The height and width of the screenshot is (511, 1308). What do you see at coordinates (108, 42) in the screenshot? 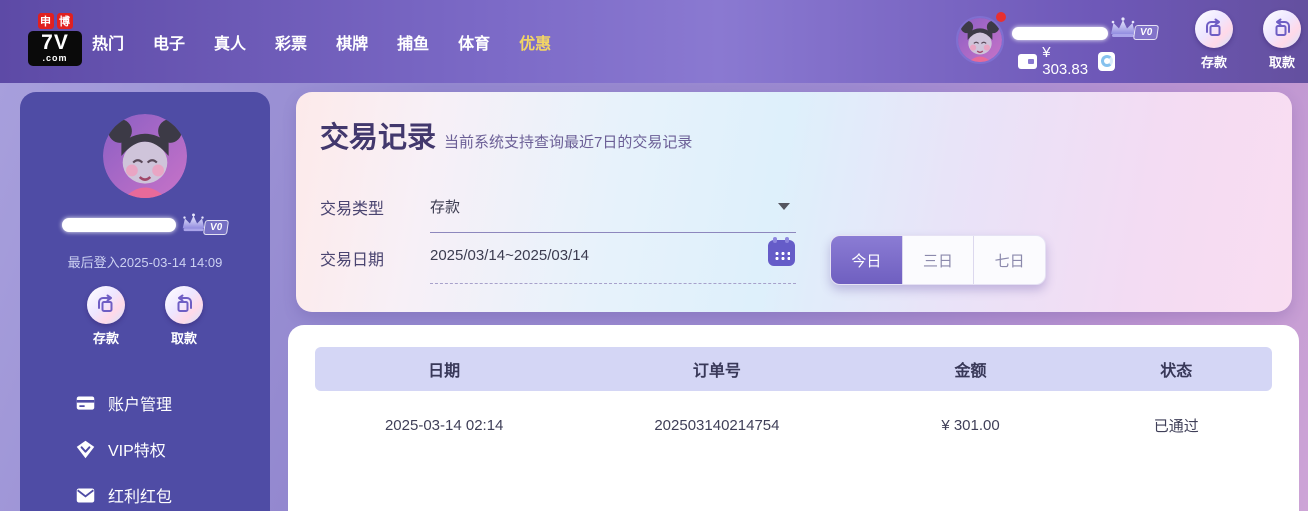
I see `nav-item-hot: 热门` at bounding box center [108, 42].